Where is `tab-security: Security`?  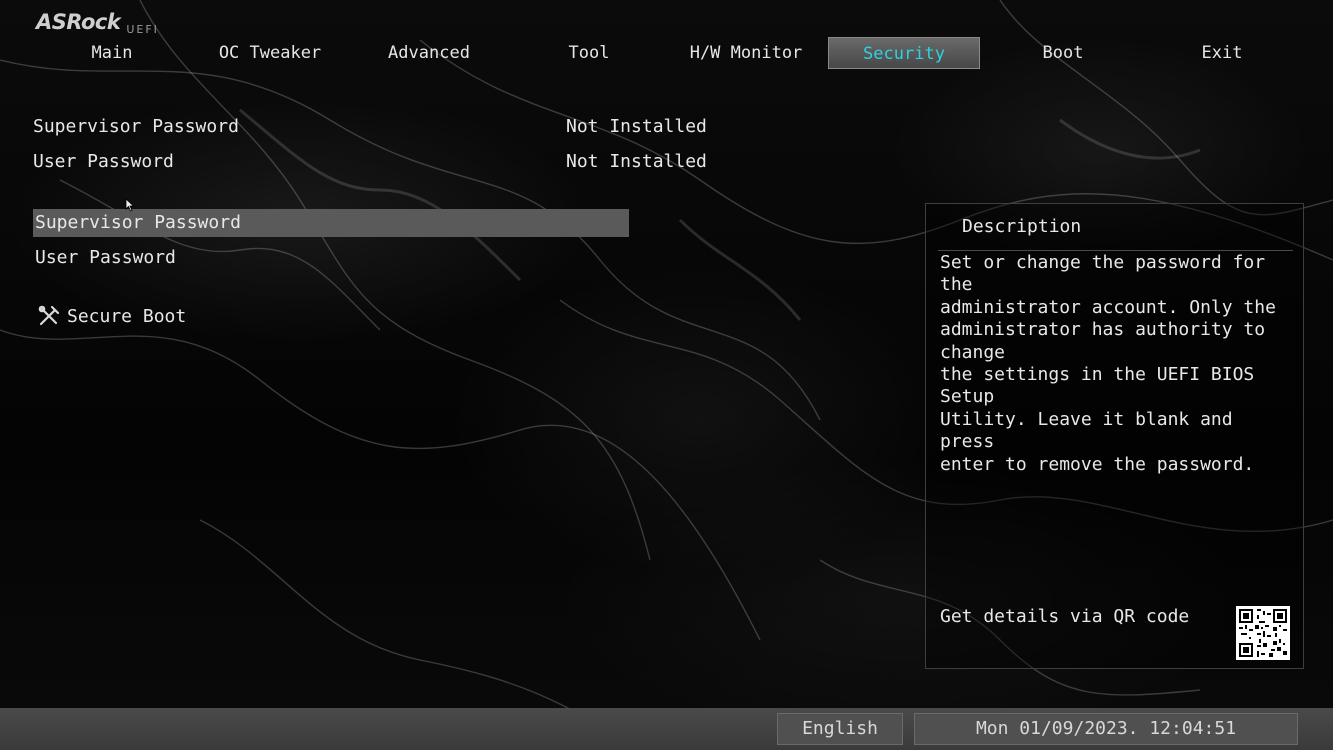 tab-security: Security is located at coordinates (904, 53).